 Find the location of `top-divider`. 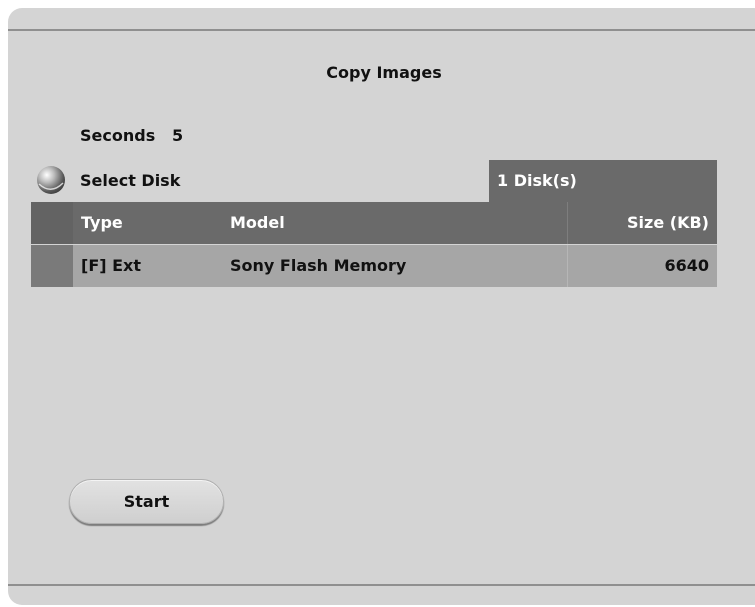

top-divider is located at coordinates (381, 30).